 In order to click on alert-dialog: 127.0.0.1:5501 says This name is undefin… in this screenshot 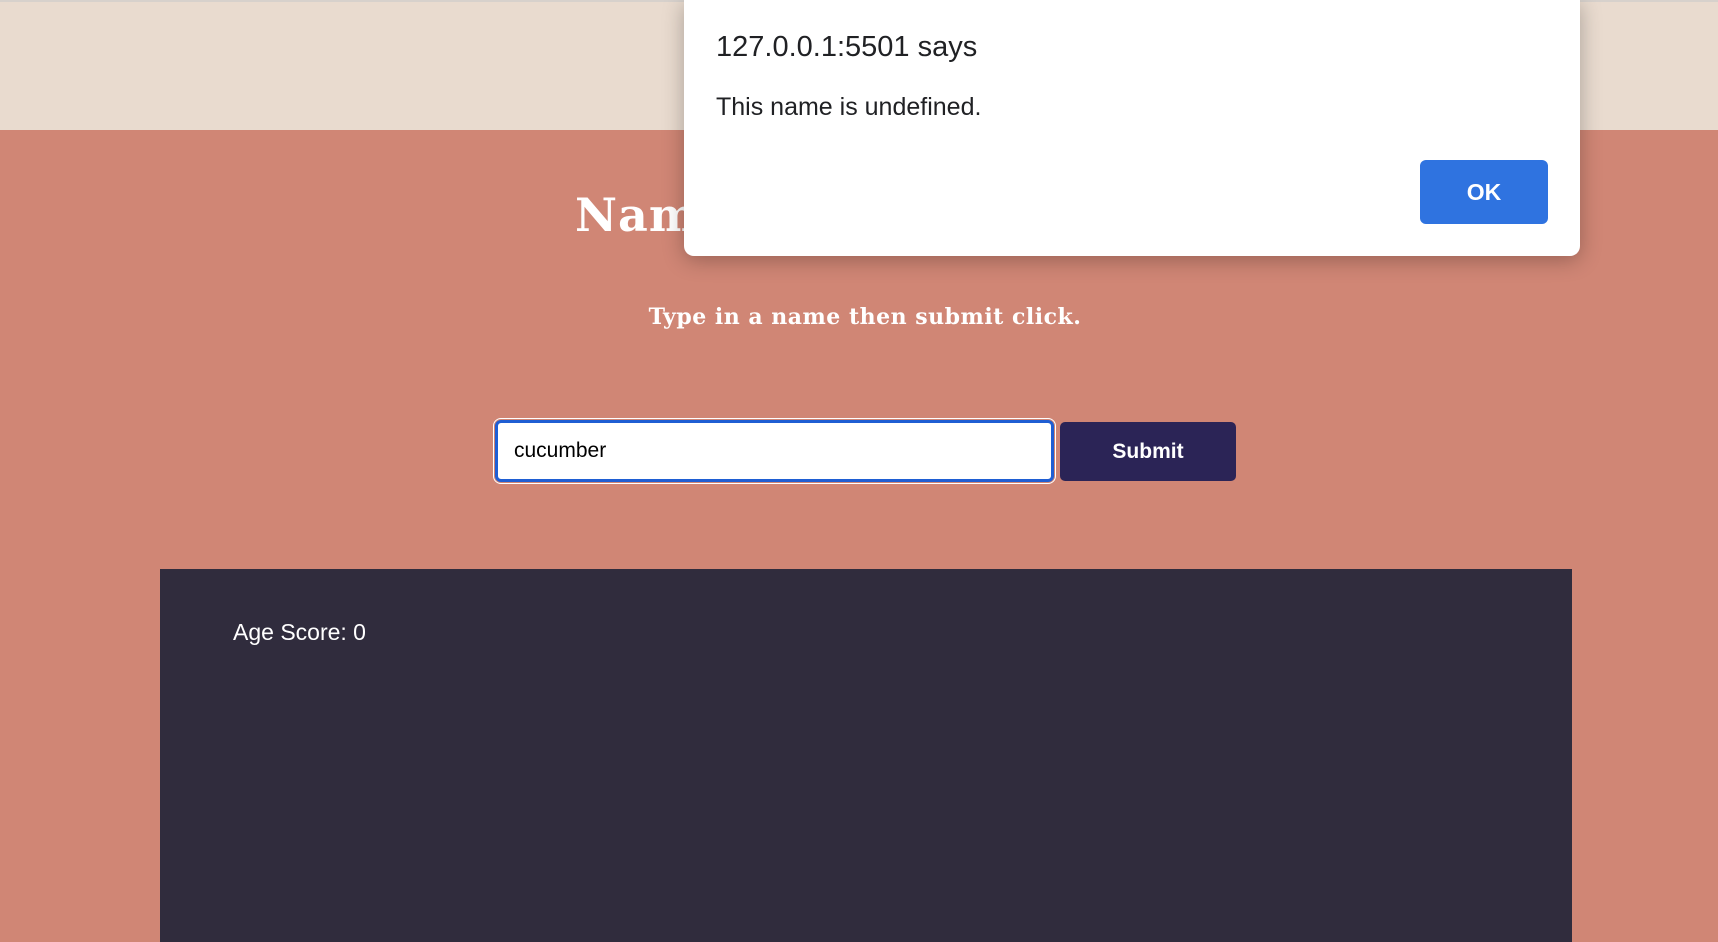, I will do `click(1132, 128)`.